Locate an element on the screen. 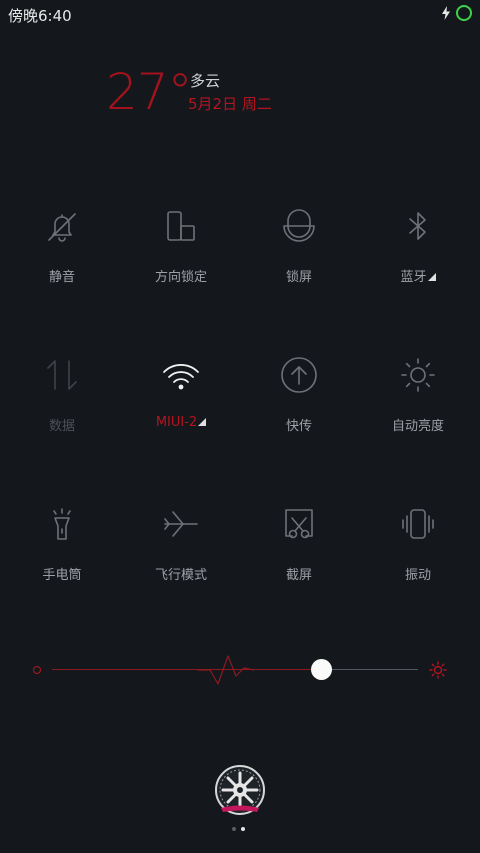 The width and height of the screenshot is (480, 853). toggle-label: 飞行模式 is located at coordinates (180, 575).